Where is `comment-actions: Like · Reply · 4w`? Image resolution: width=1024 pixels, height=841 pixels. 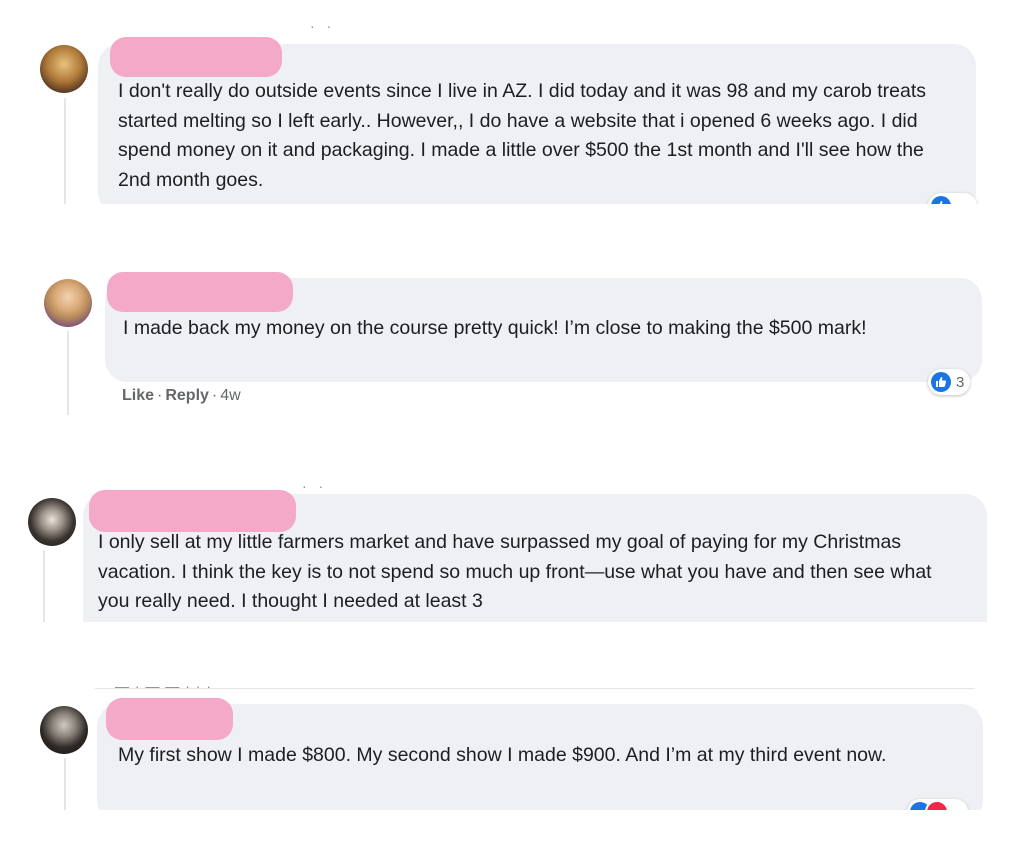
comment-actions: Like · Reply · 4w is located at coordinates (181, 395).